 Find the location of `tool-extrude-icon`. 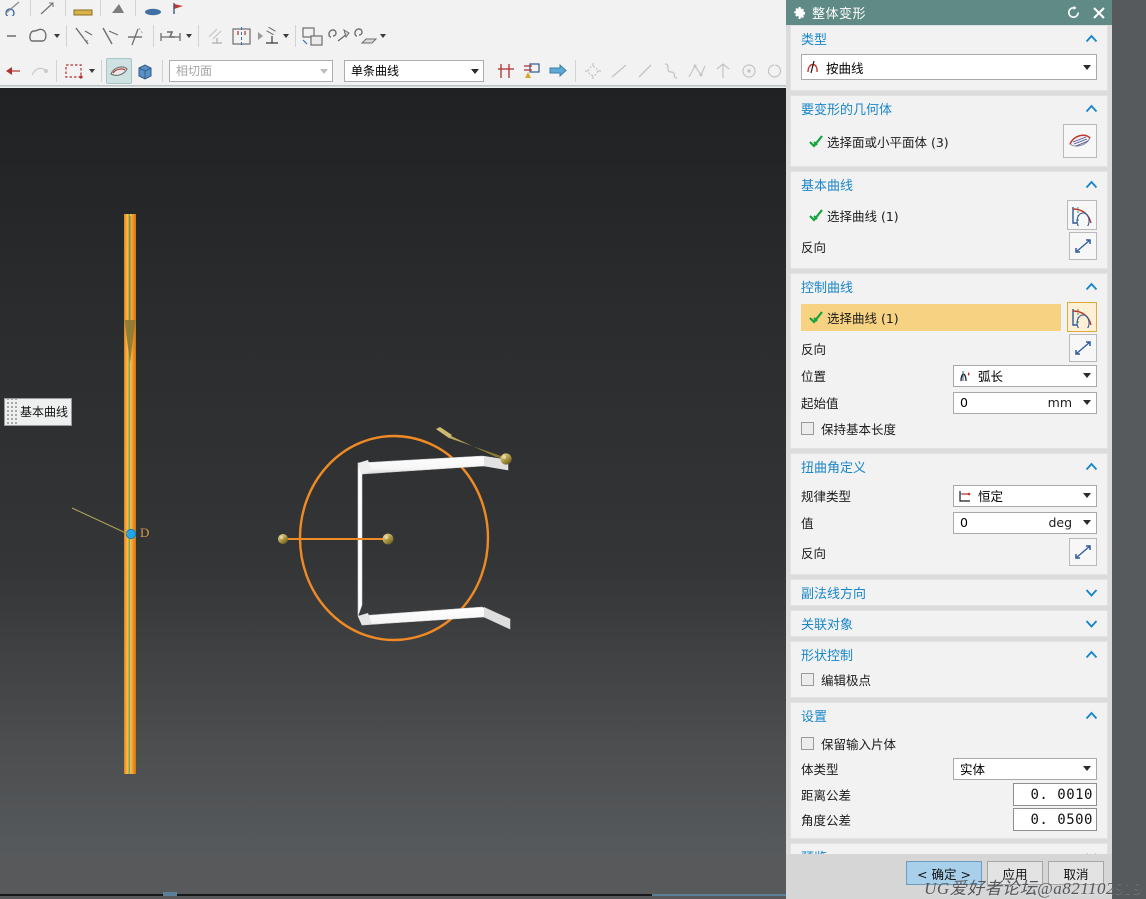

tool-extrude-icon is located at coordinates (39, 36).